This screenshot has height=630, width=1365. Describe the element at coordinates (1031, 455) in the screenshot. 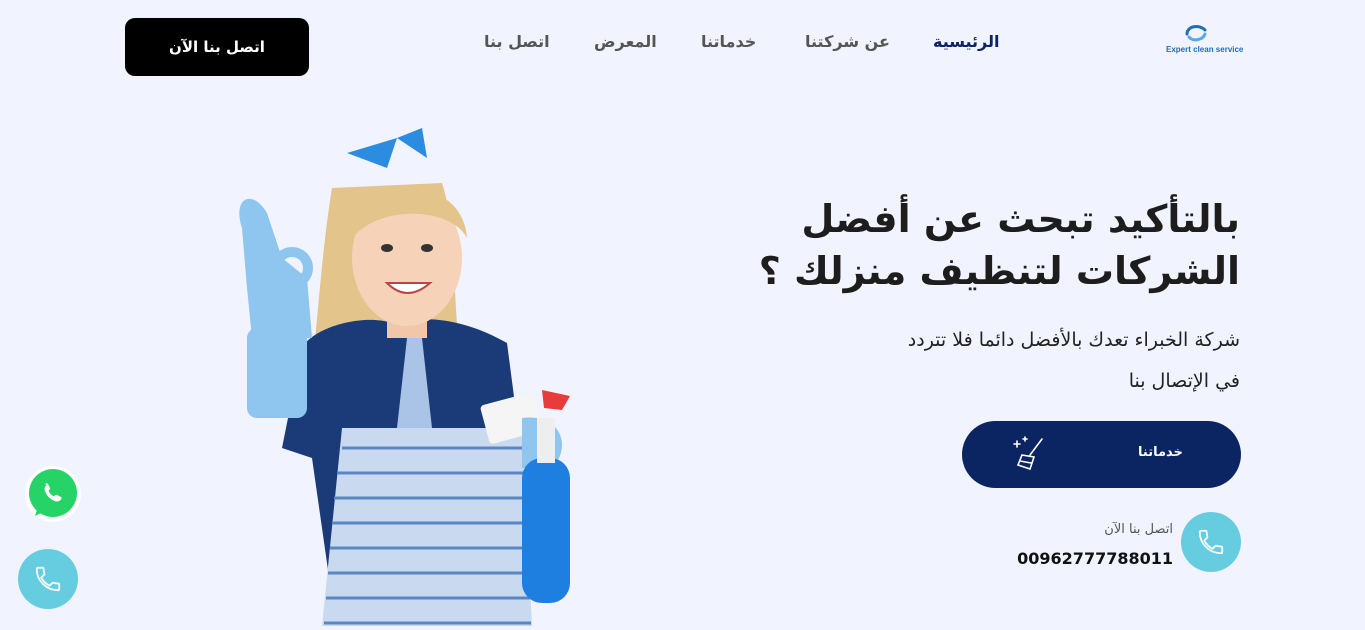

I see `cleaning-broom-icon` at that location.